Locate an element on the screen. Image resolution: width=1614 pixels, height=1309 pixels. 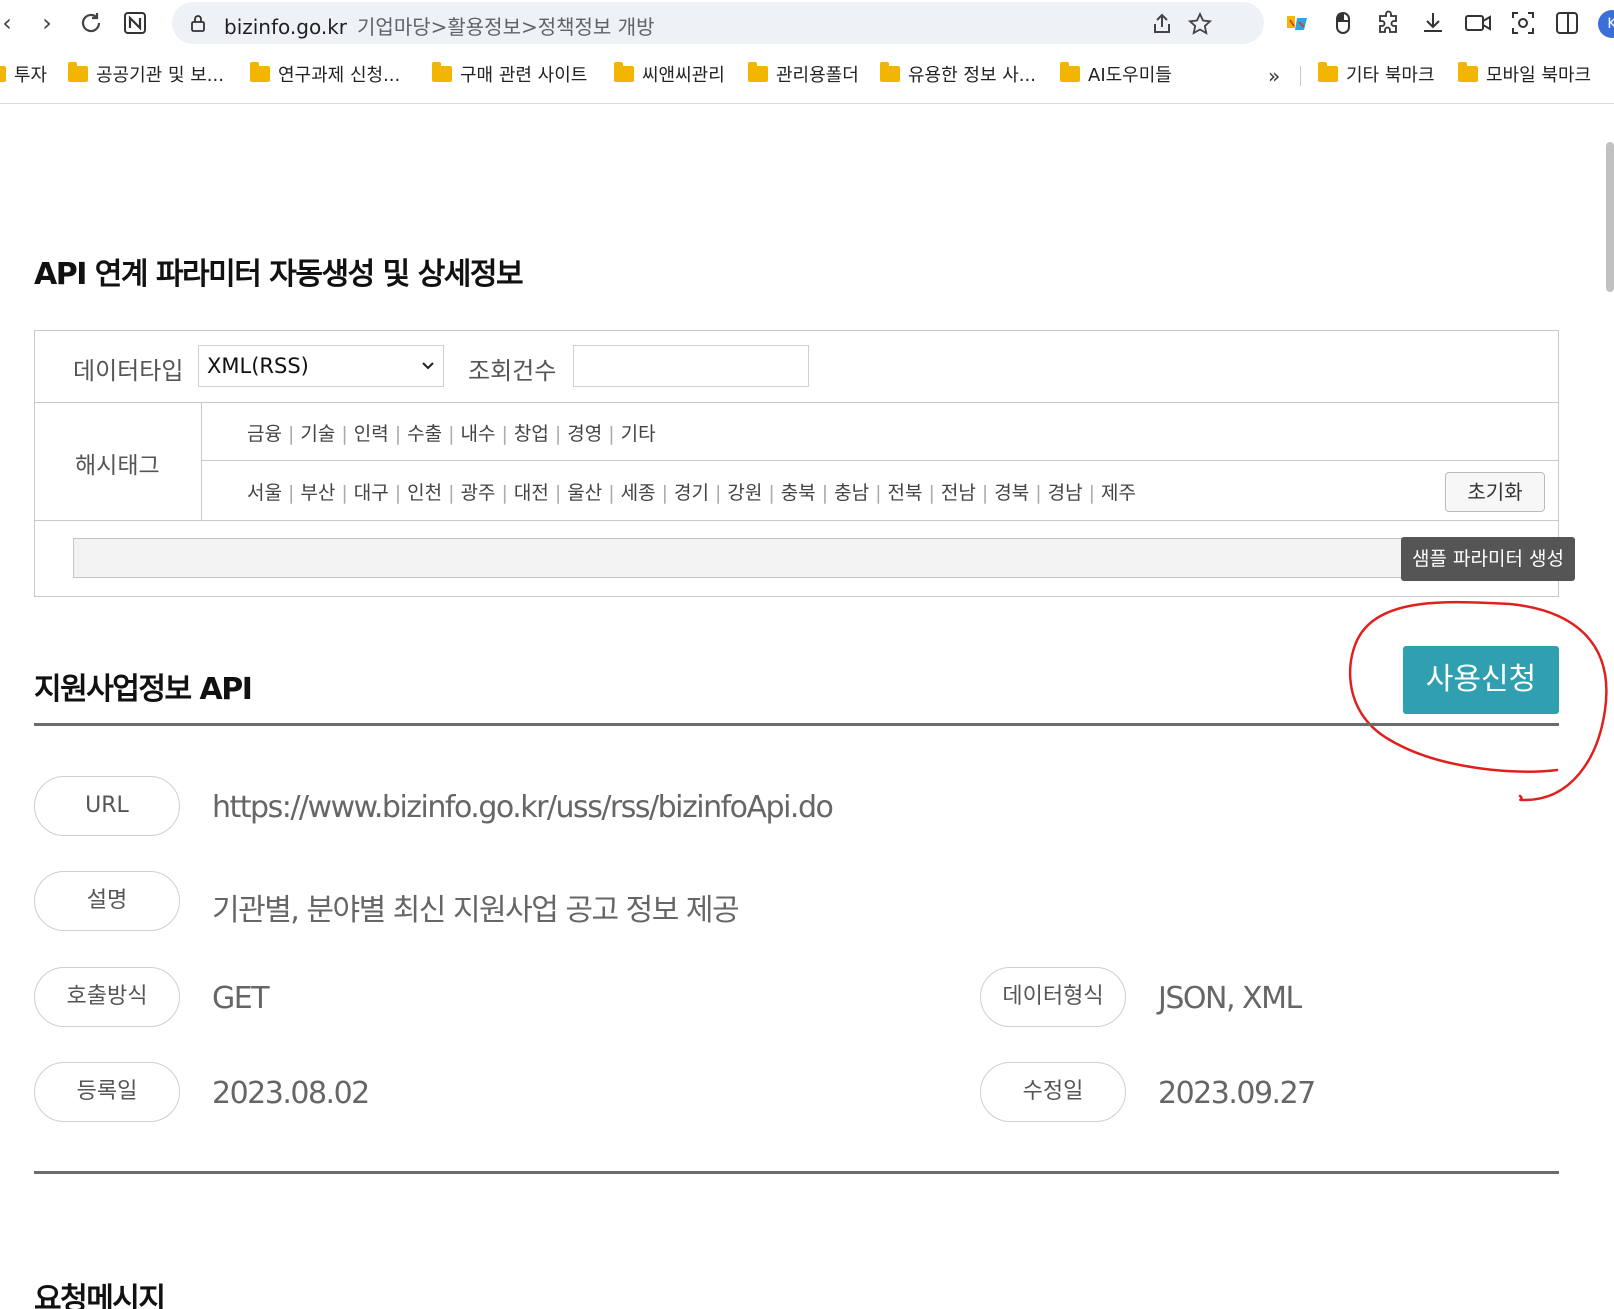
tag-finance: 금융 is located at coordinates (264, 432).